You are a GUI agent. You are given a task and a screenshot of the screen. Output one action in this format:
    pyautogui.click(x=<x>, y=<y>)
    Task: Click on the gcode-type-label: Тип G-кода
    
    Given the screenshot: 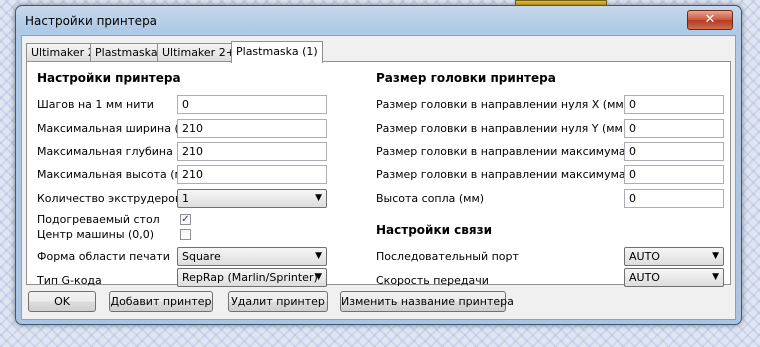 What is the action you would take?
    pyautogui.click(x=69, y=280)
    